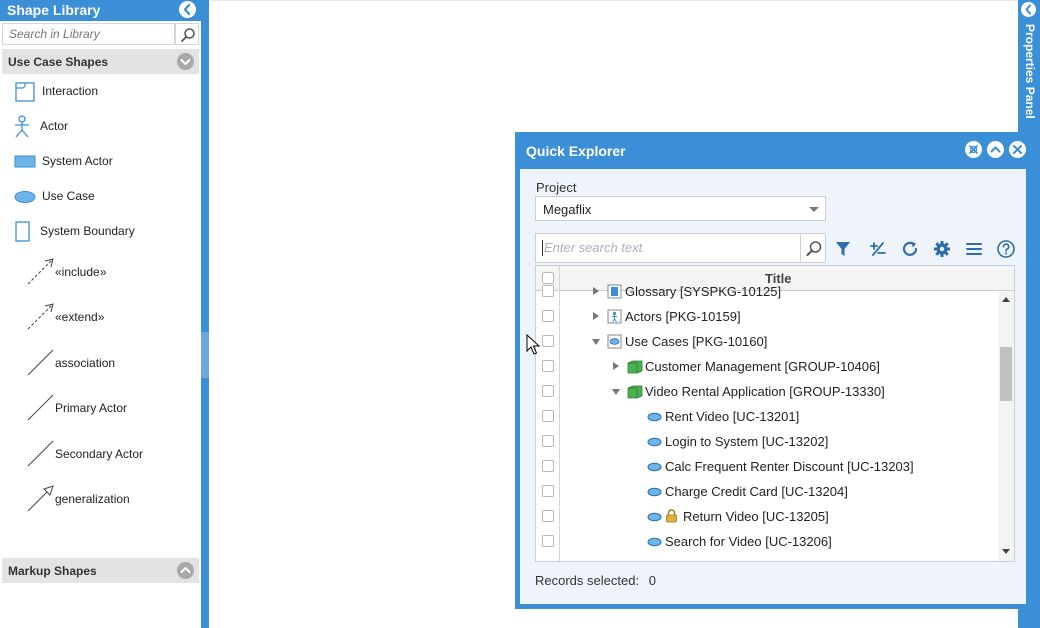 Image resolution: width=1040 pixels, height=628 pixels. I want to click on library-search-input, so click(88, 34).